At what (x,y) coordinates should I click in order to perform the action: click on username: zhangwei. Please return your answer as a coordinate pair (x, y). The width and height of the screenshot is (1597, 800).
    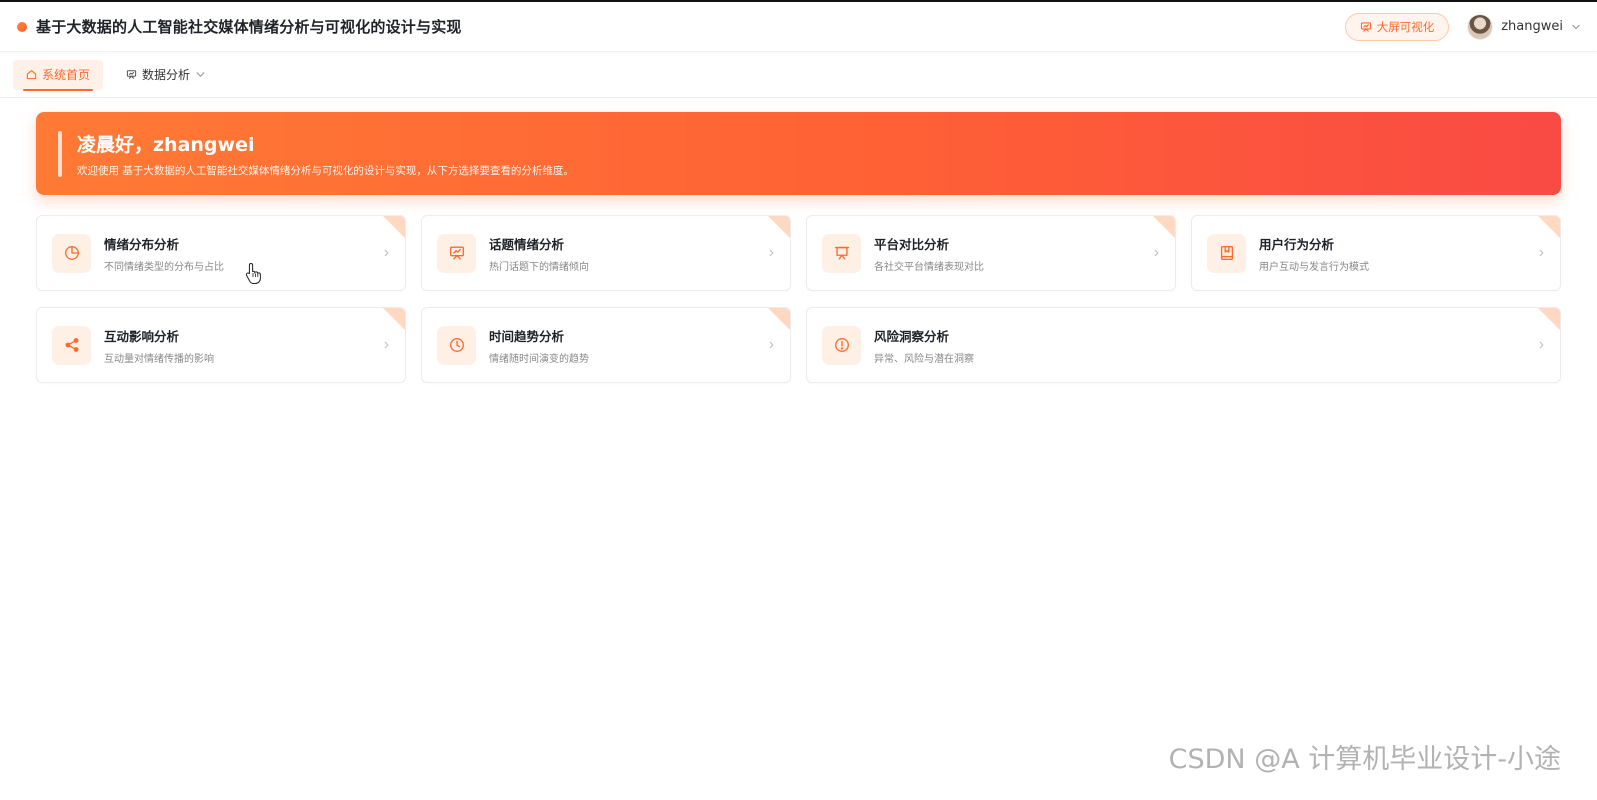
    Looking at the image, I should click on (1532, 26).